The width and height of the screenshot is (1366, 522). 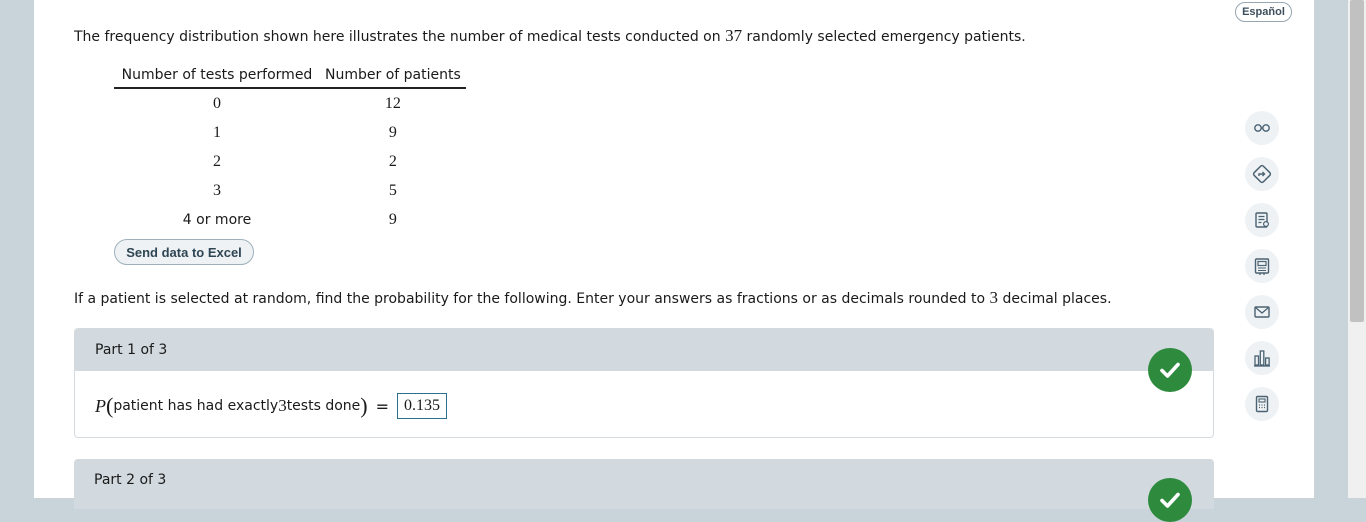 I want to click on tests-cell: 4 or more, so click(x=217, y=219).